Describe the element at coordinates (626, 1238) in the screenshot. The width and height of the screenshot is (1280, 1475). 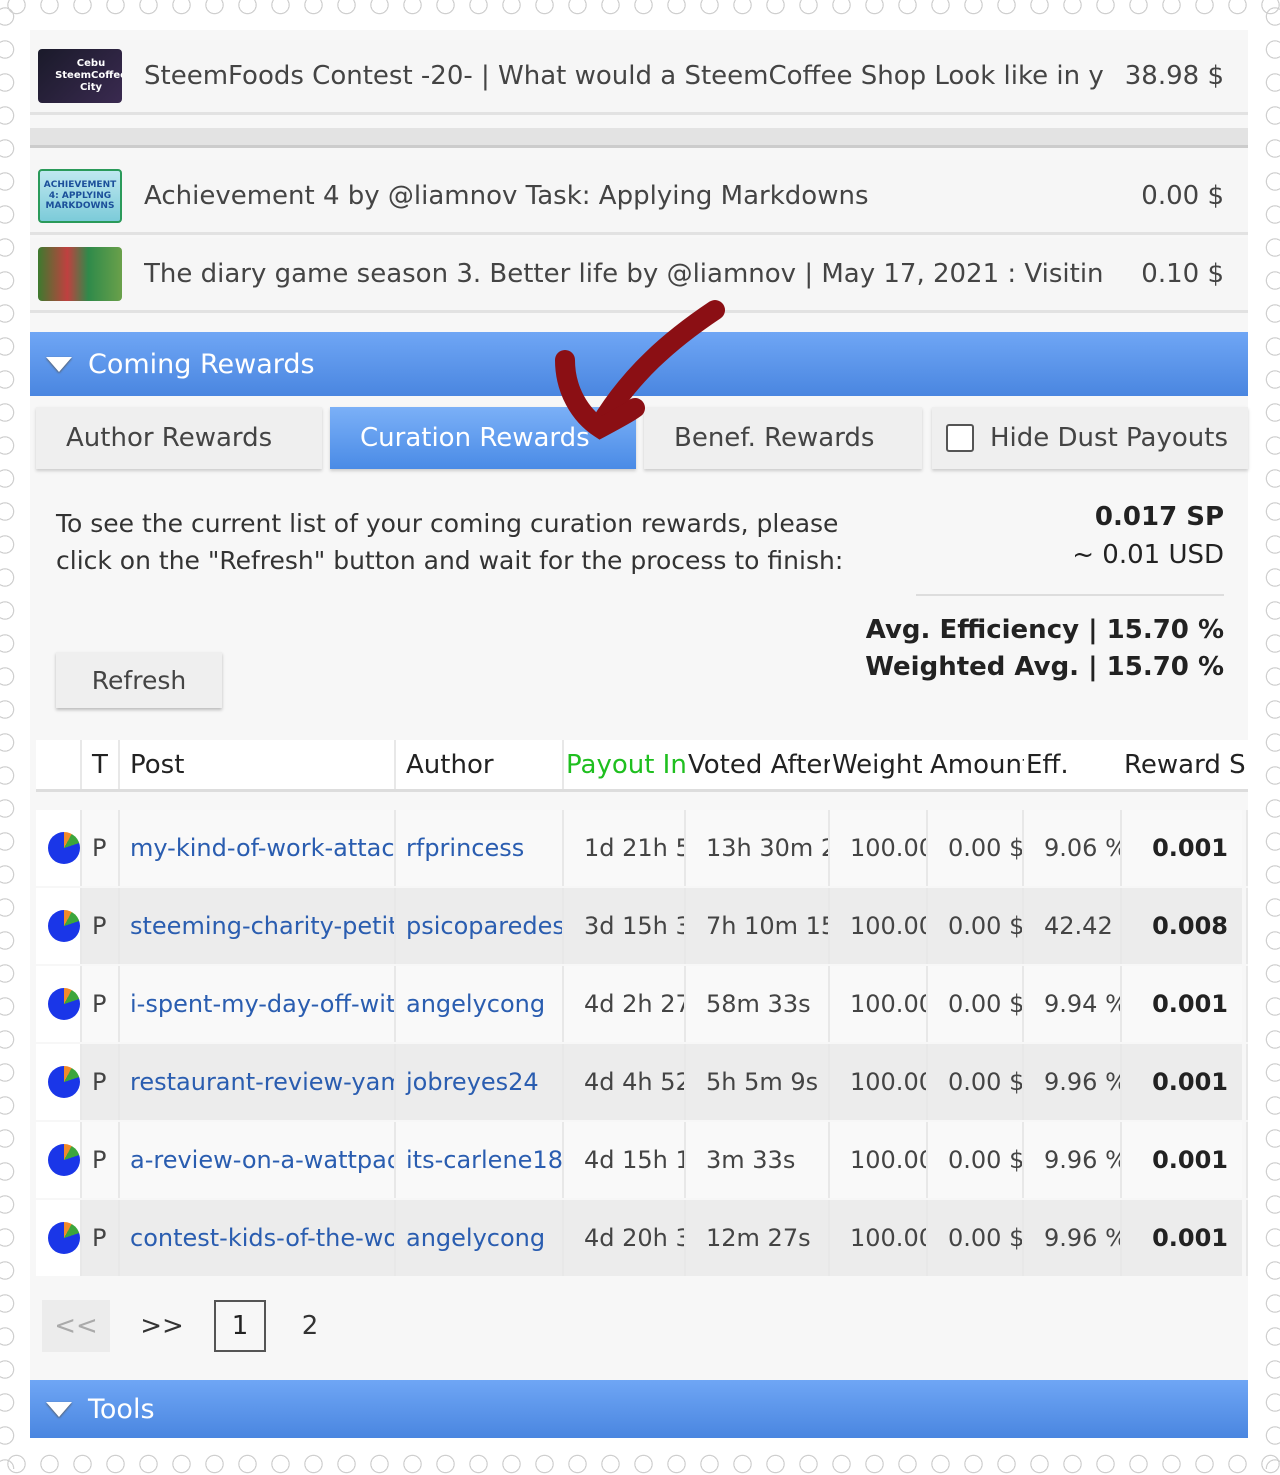
I see `cell-payout: 4d 20h 31` at that location.